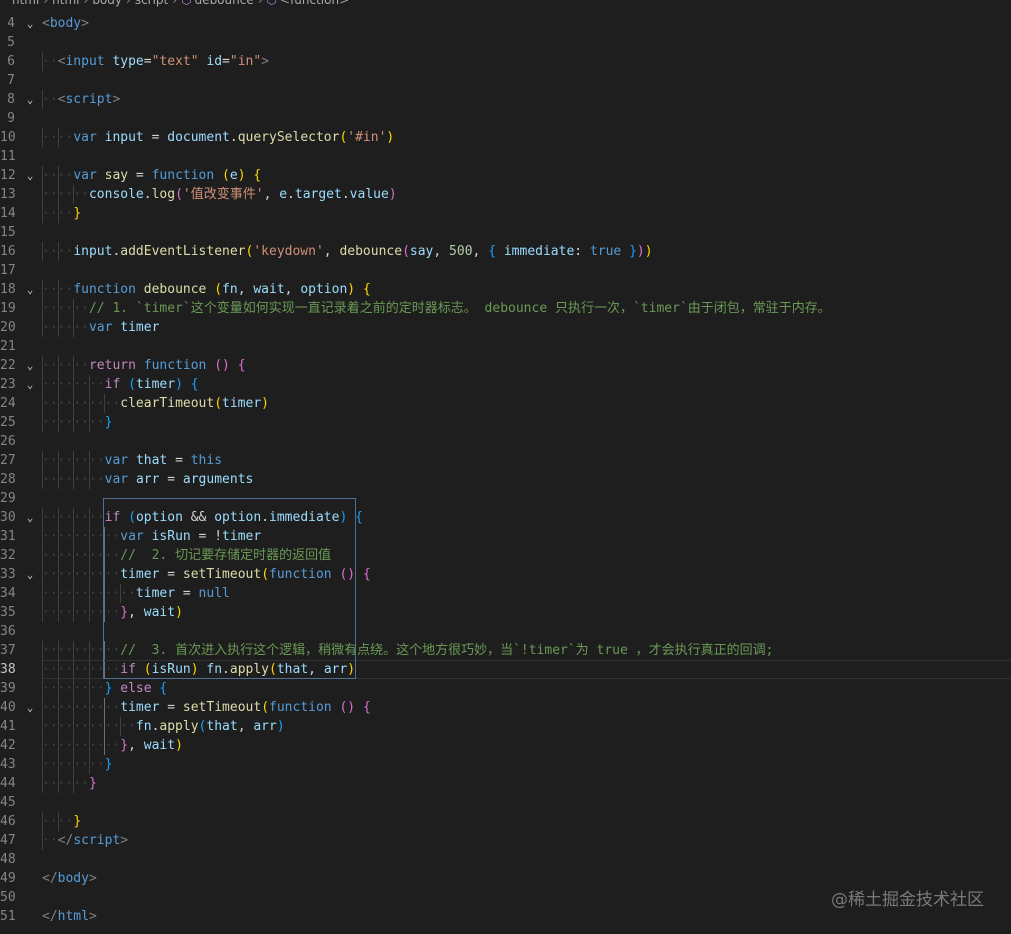 The image size is (1011, 934). Describe the element at coordinates (505, 498) in the screenshot. I see `code-line: 29` at that location.